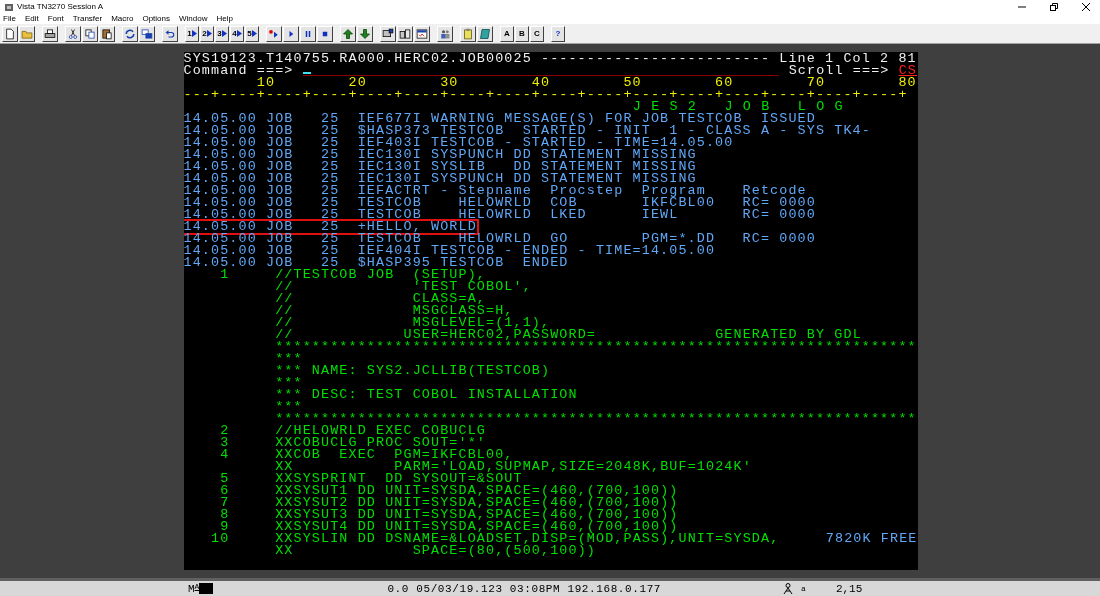  What do you see at coordinates (803, 588) in the screenshot?
I see `keyboard-indicator: a` at bounding box center [803, 588].